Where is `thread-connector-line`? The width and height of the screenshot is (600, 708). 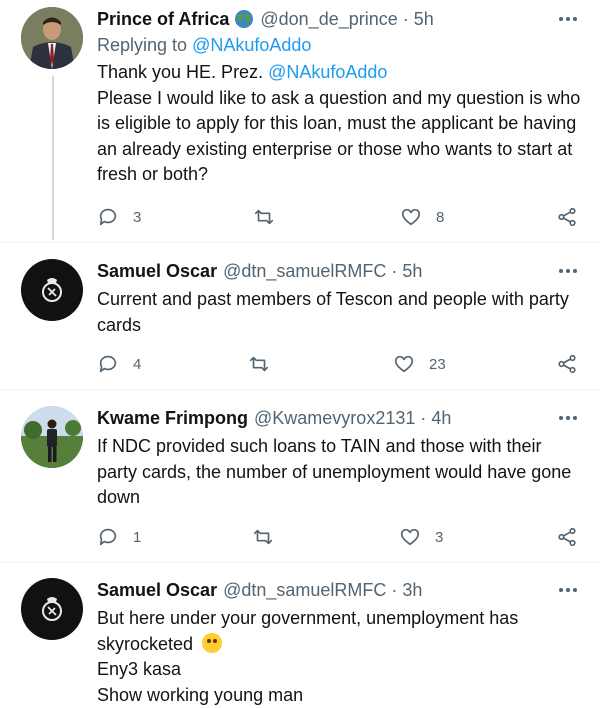 thread-connector-line is located at coordinates (53, 158).